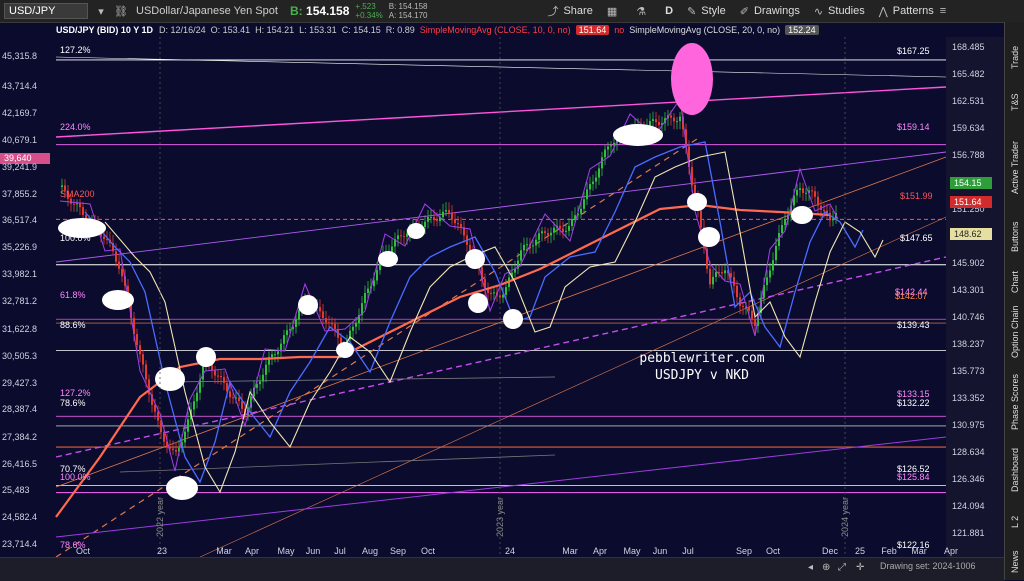  Describe the element at coordinates (968, 47) in the screenshot. I see `right-axis-label: 168.485` at that location.